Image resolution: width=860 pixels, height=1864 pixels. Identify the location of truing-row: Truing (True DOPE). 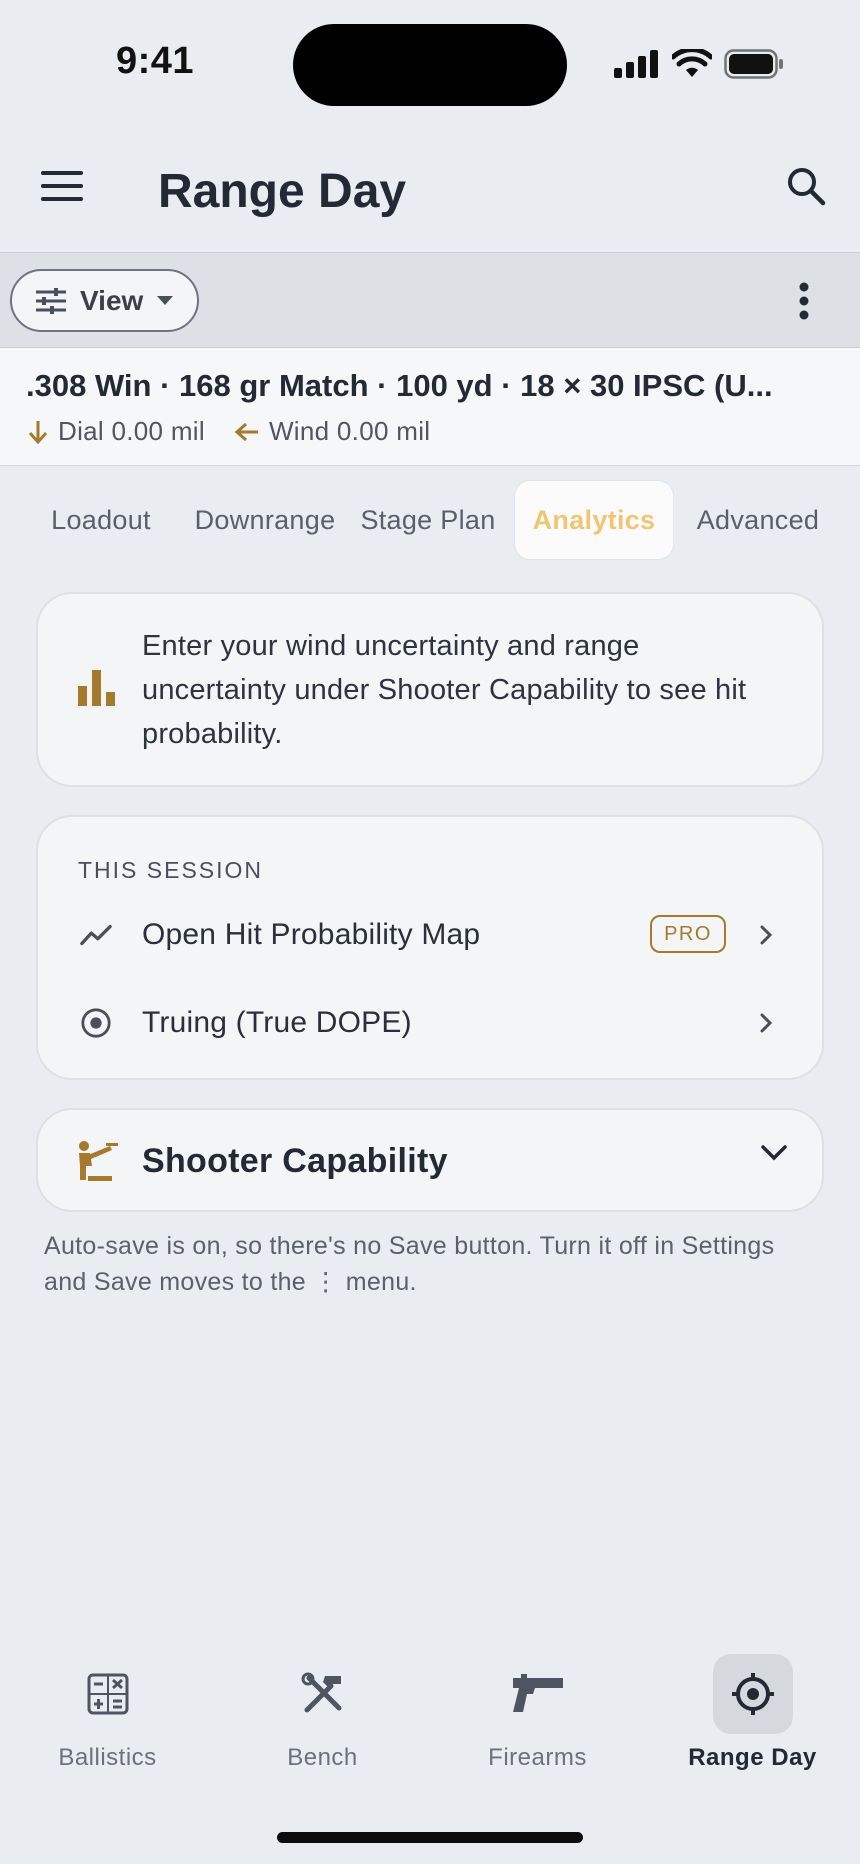
(432, 1023).